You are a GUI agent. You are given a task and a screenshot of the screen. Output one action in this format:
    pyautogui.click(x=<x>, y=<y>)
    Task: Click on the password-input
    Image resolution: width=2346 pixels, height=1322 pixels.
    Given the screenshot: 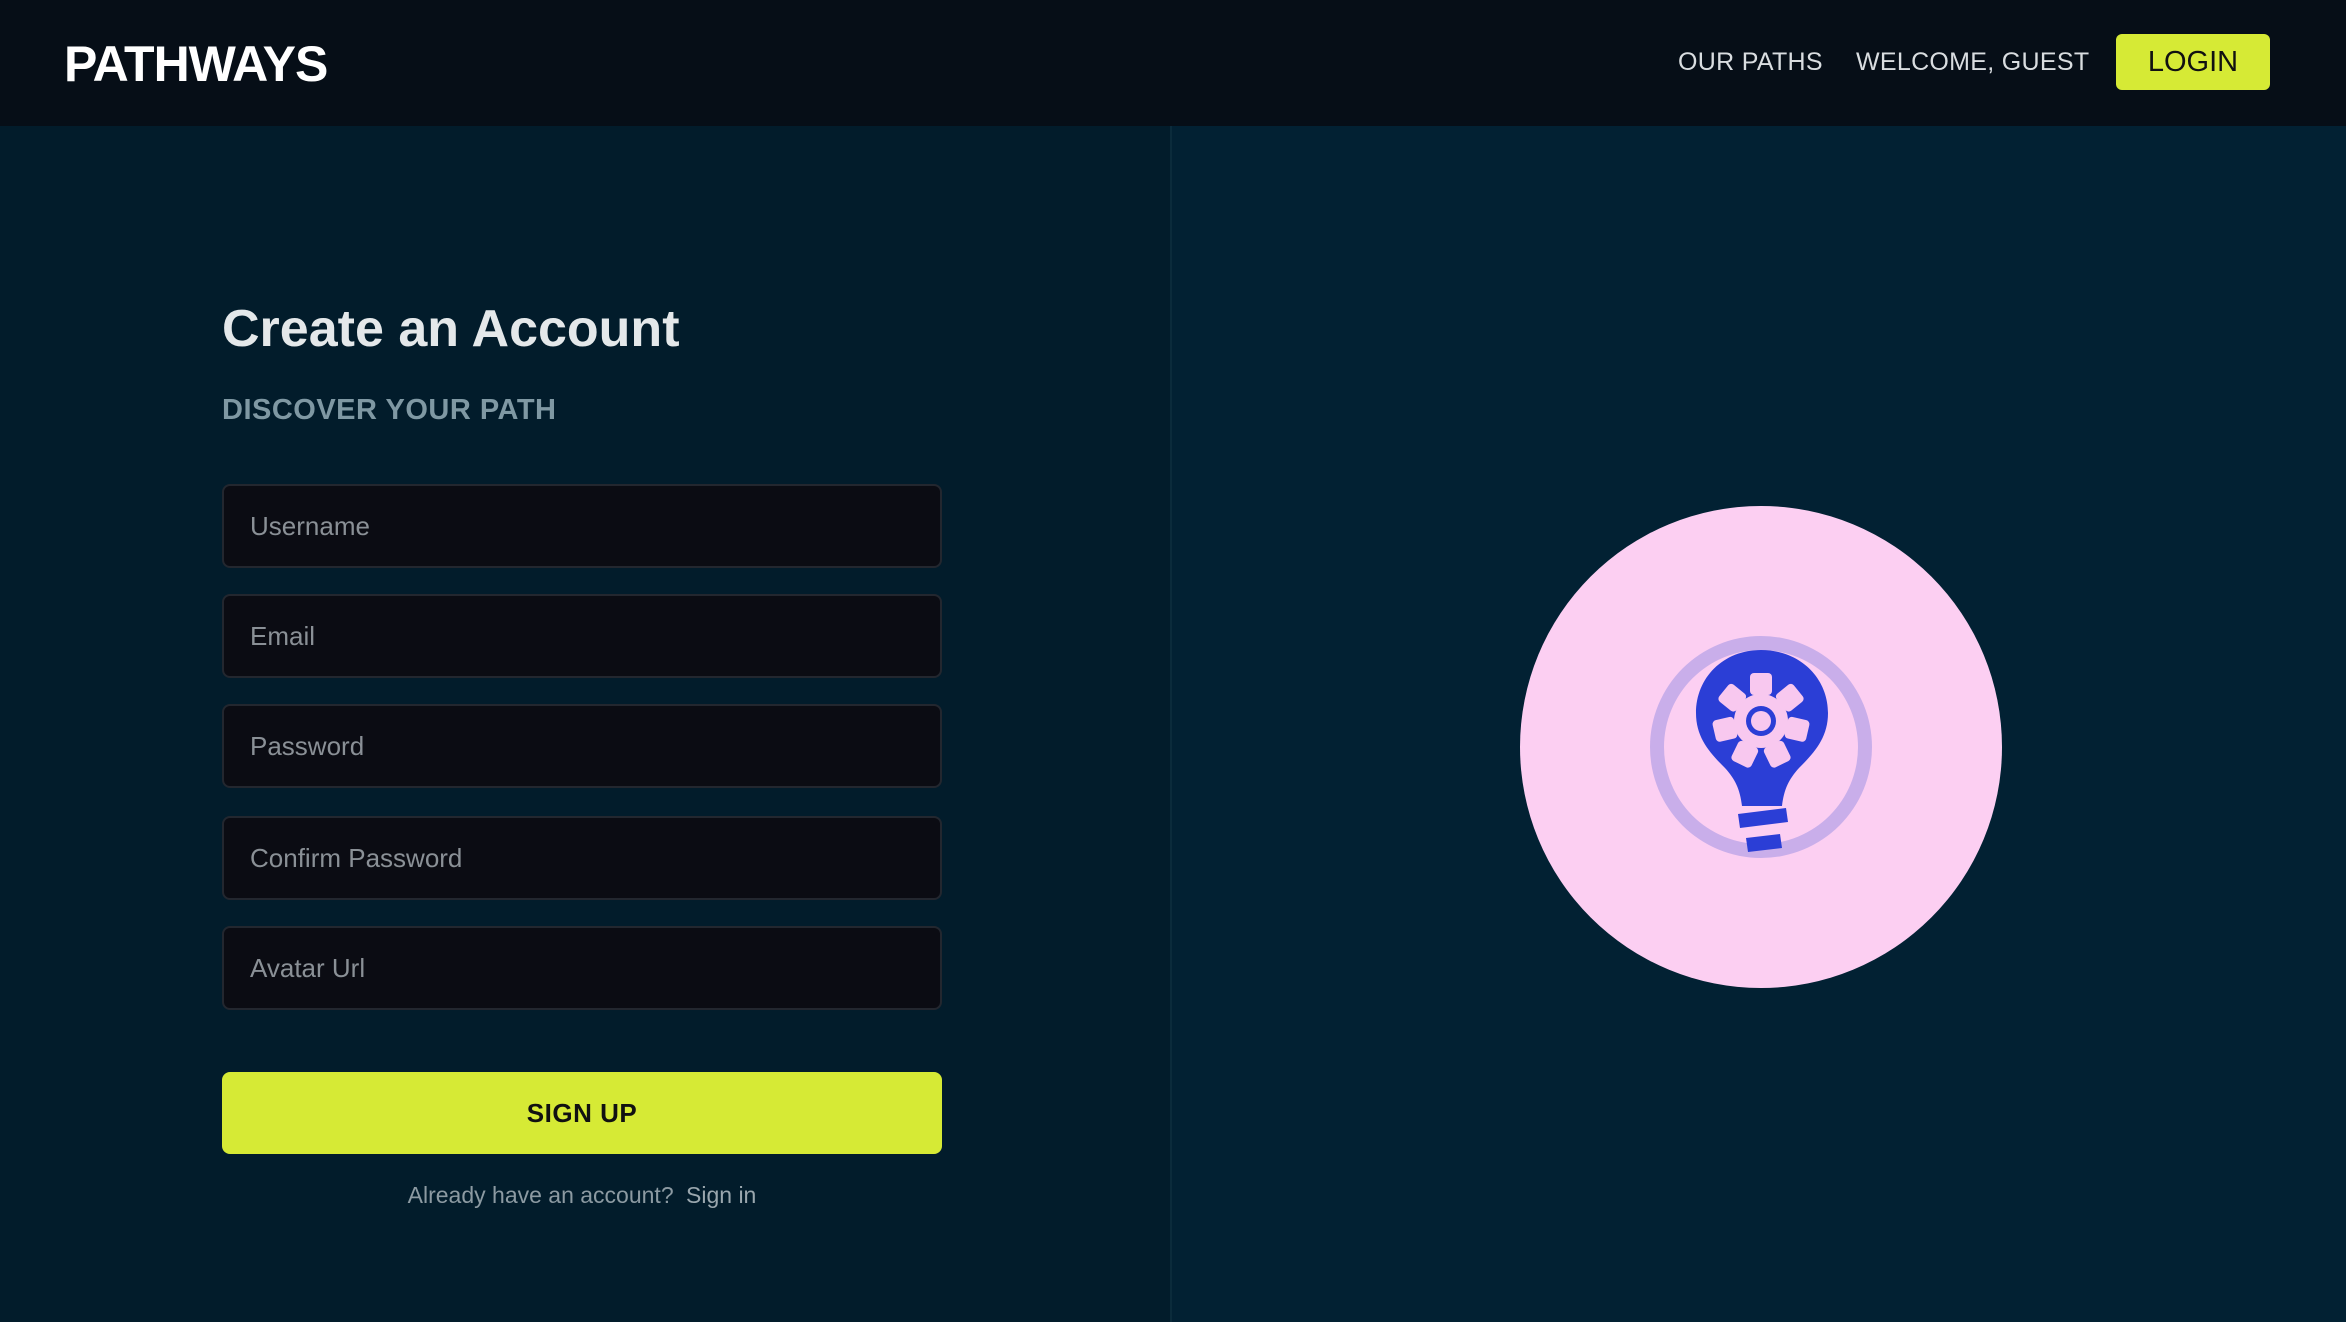 What is the action you would take?
    pyautogui.click(x=582, y=746)
    